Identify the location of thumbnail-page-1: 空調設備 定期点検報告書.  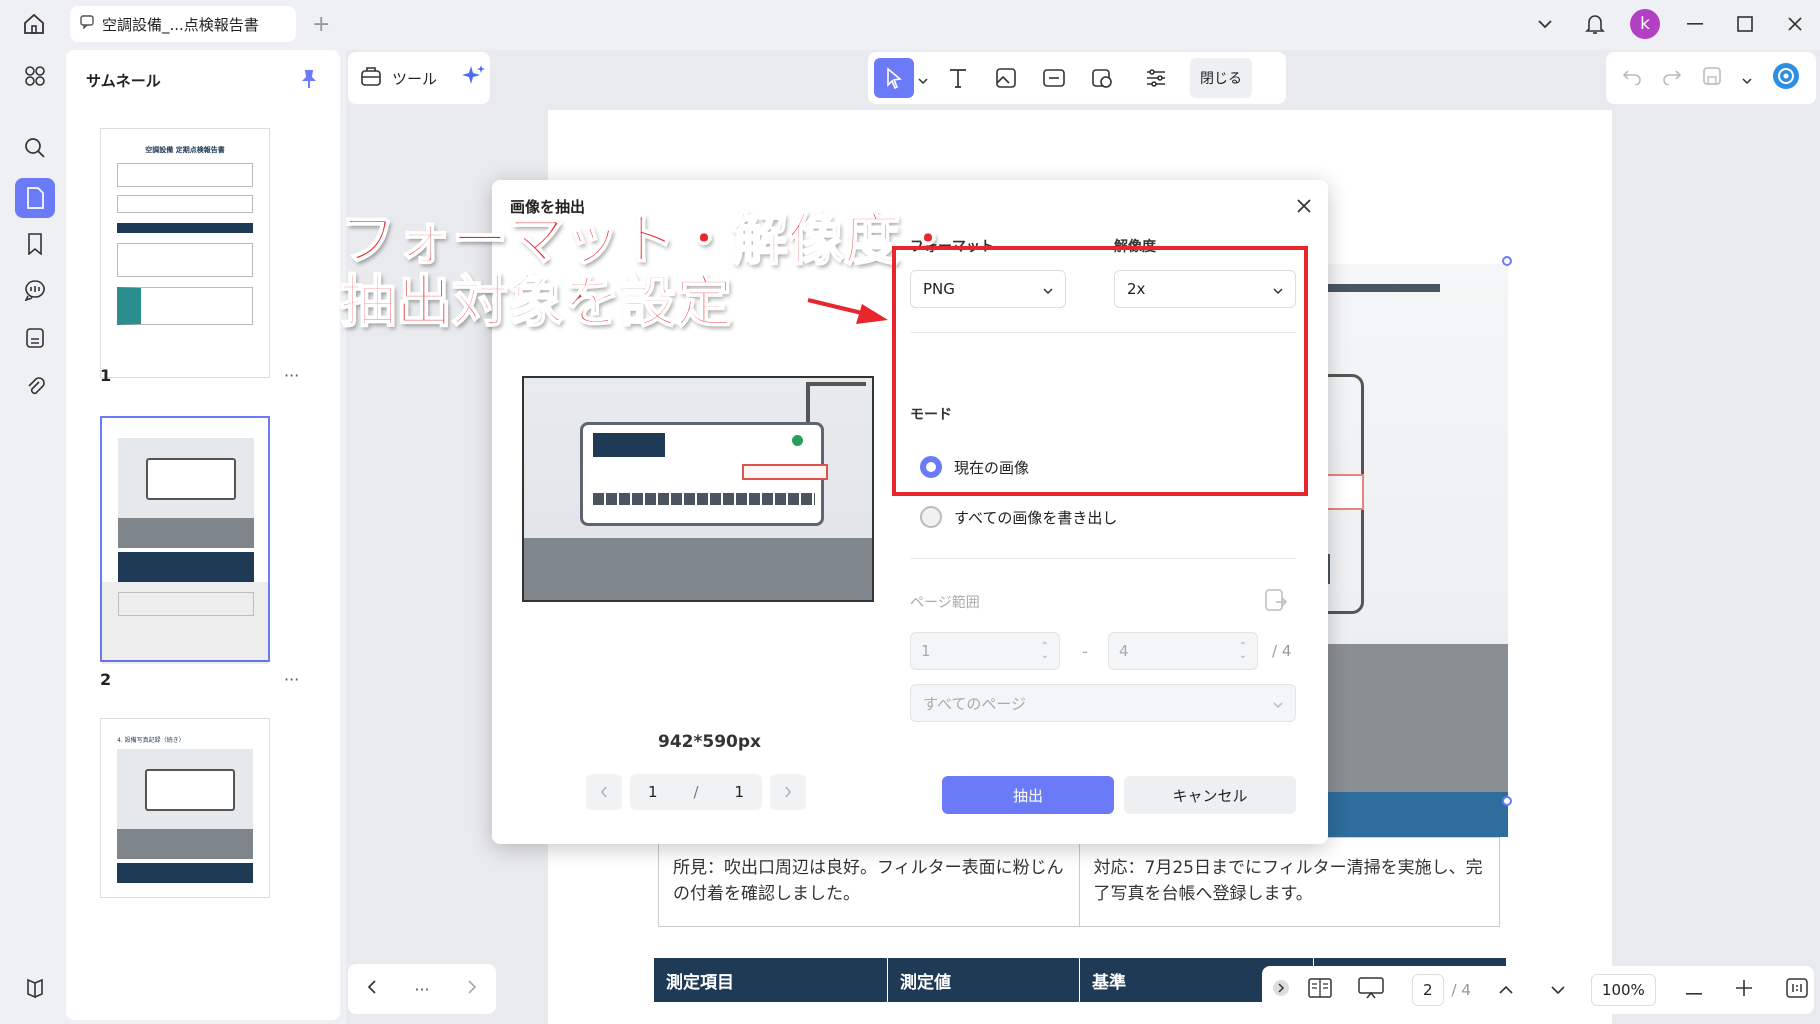
(185, 253).